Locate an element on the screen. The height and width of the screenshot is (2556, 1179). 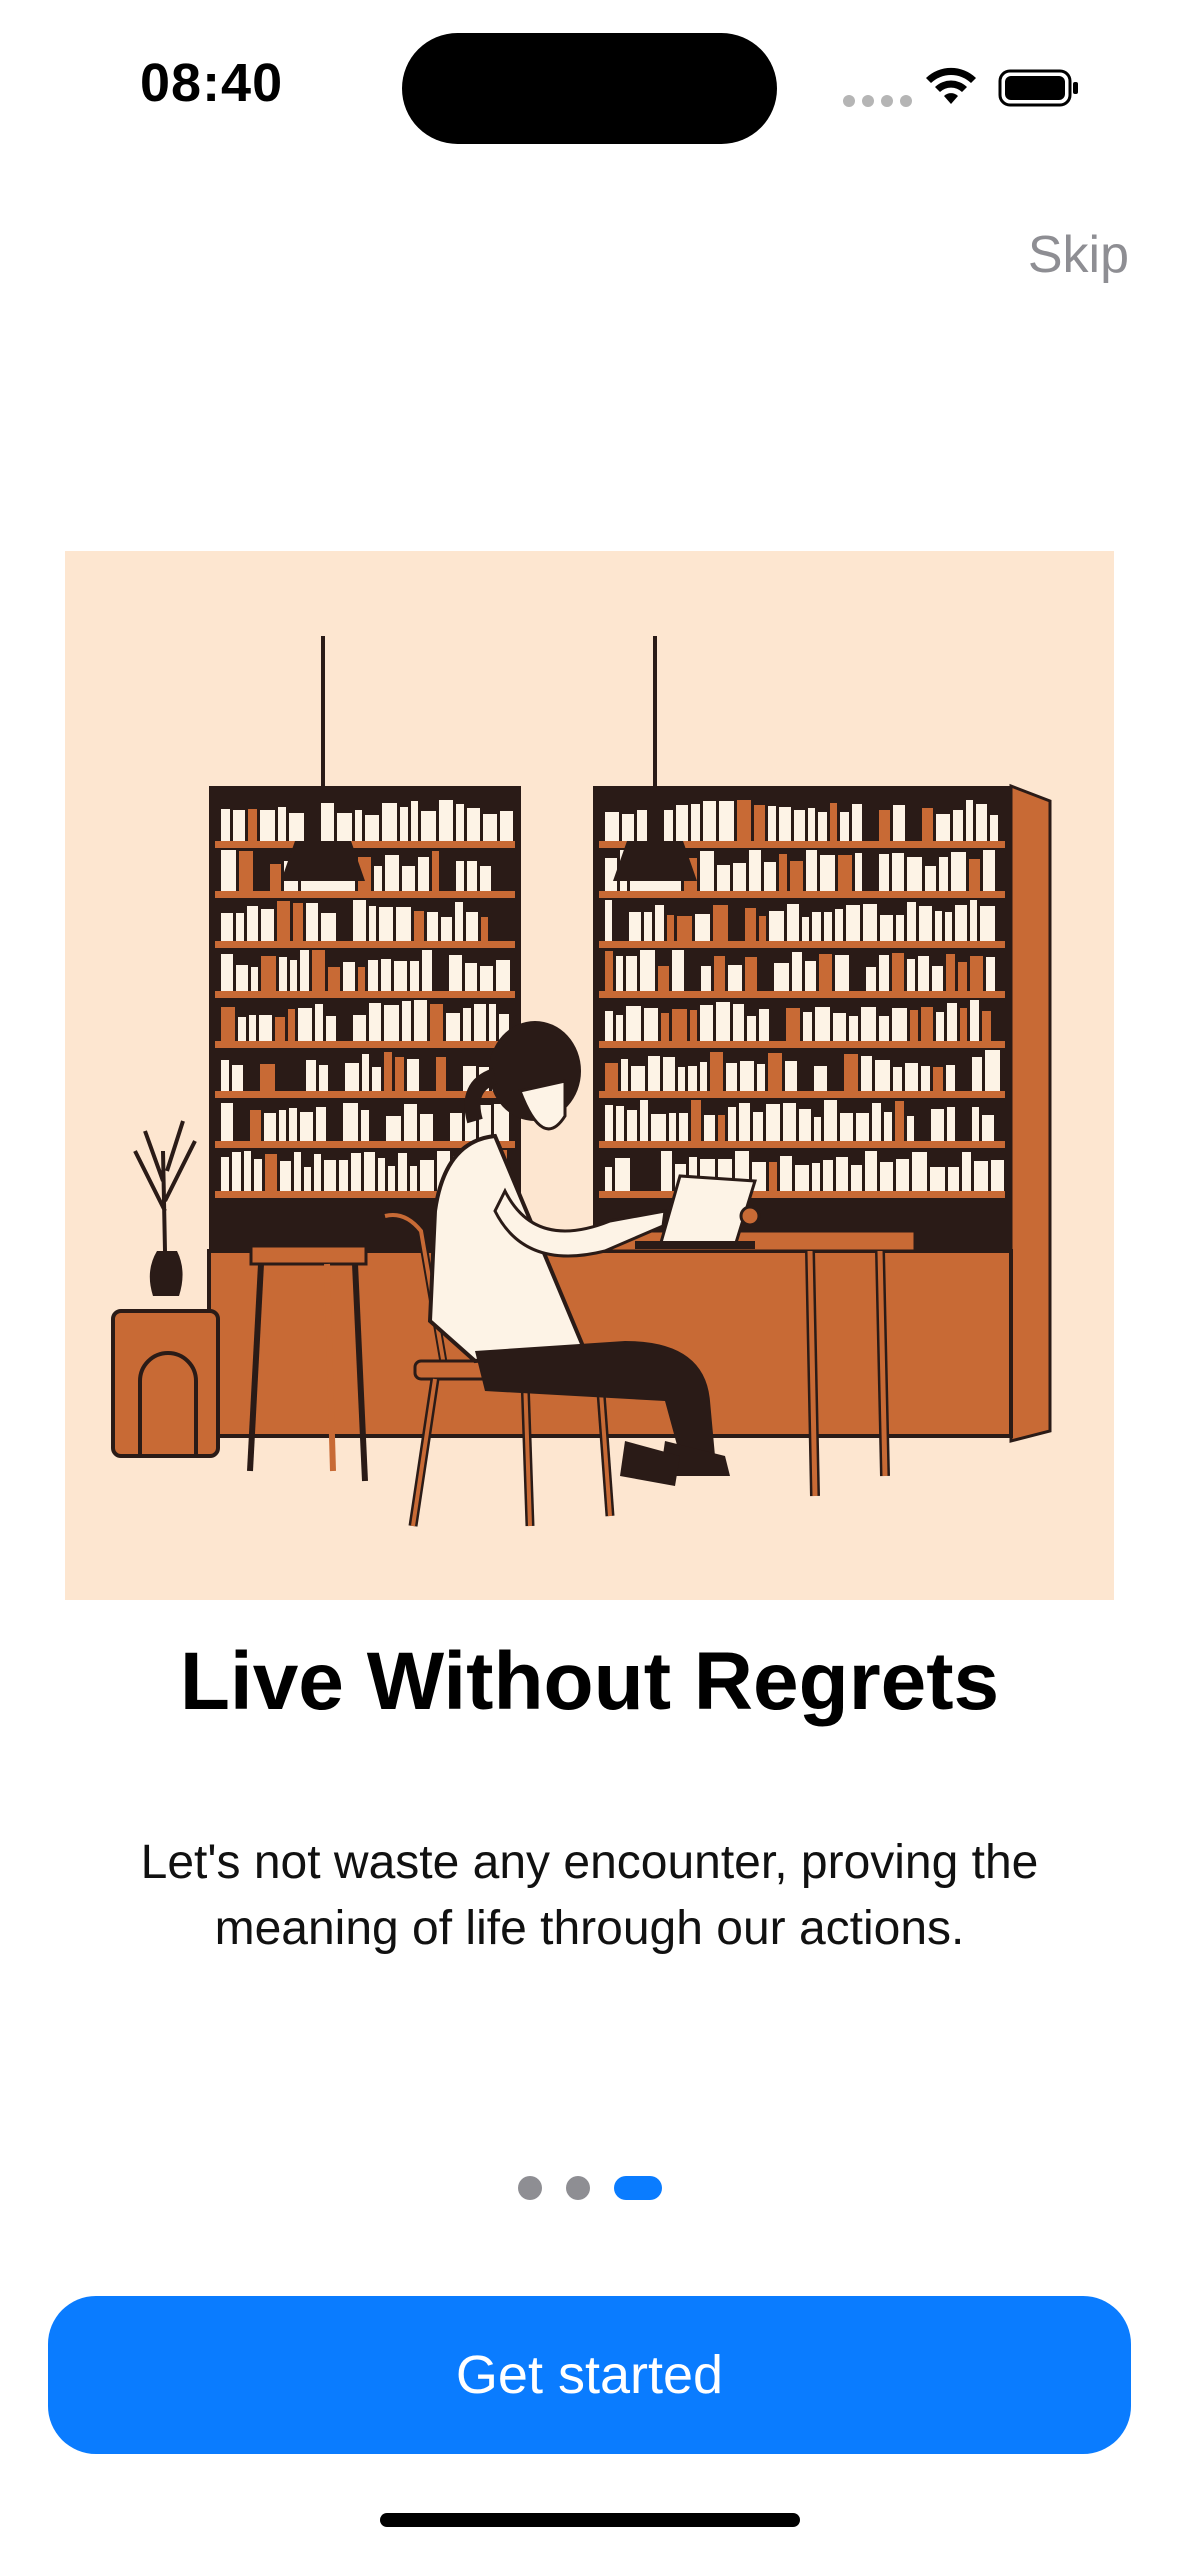
wifi-icon is located at coordinates (951, 85).